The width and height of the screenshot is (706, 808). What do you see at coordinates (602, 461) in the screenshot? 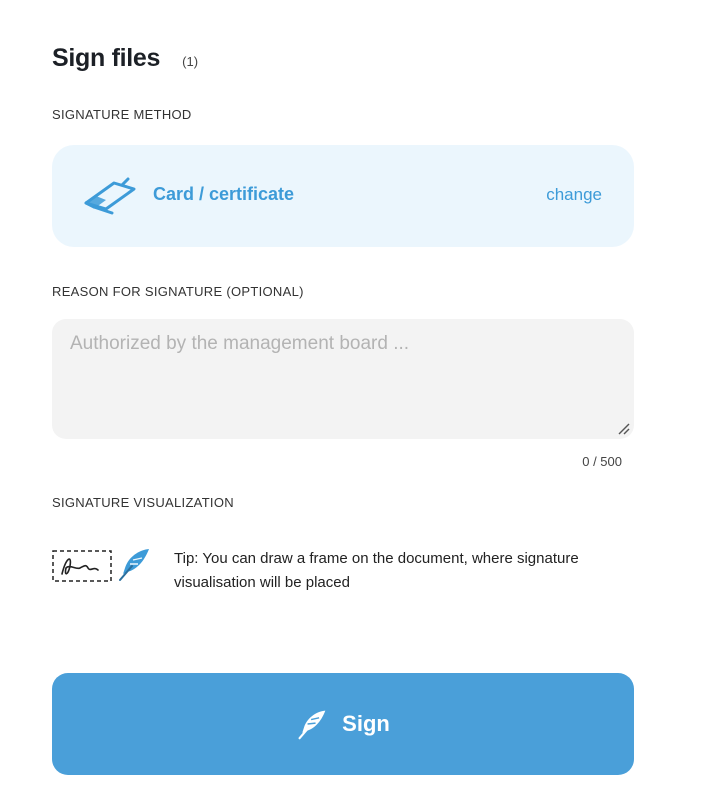
I see `character-counter: 0 / 500` at bounding box center [602, 461].